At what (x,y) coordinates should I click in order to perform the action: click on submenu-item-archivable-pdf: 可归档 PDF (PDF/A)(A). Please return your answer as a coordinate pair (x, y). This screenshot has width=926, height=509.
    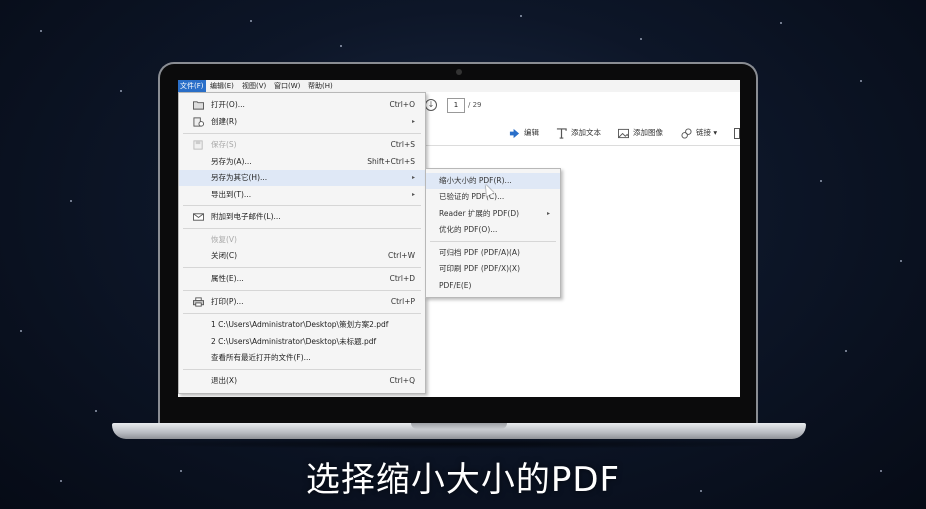
    Looking at the image, I should click on (493, 253).